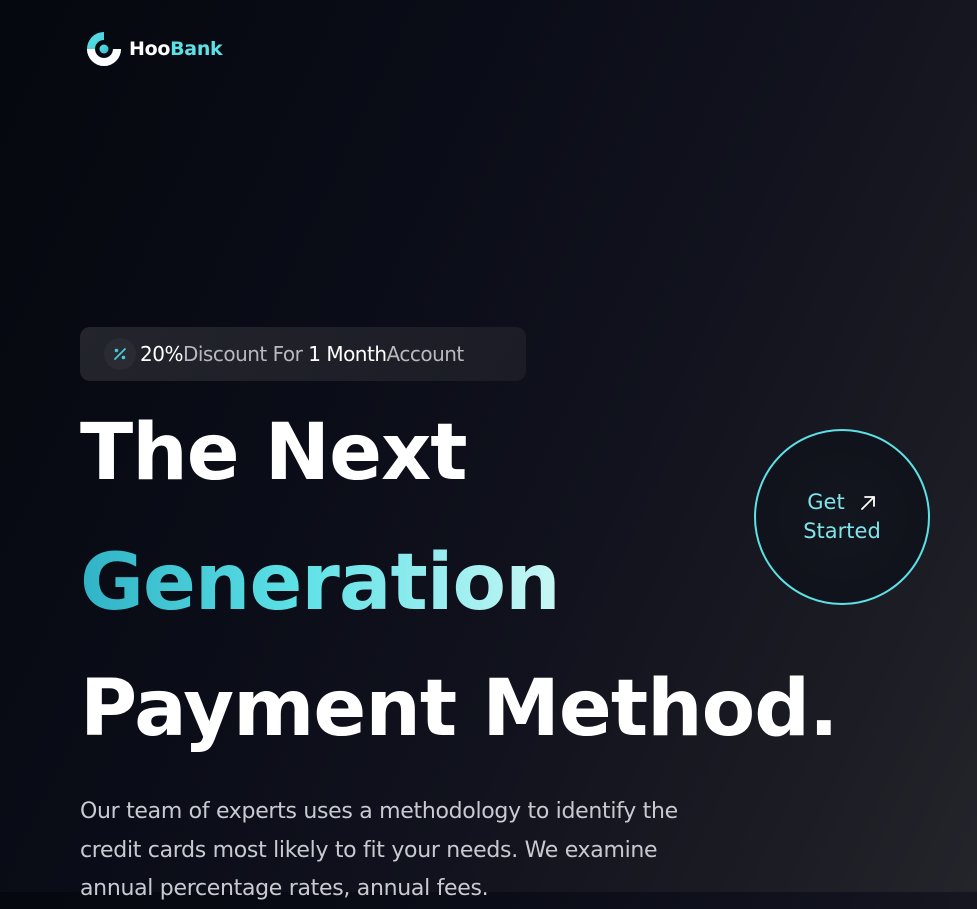 The image size is (977, 909). I want to click on hoobank-logo-icon, so click(104, 49).